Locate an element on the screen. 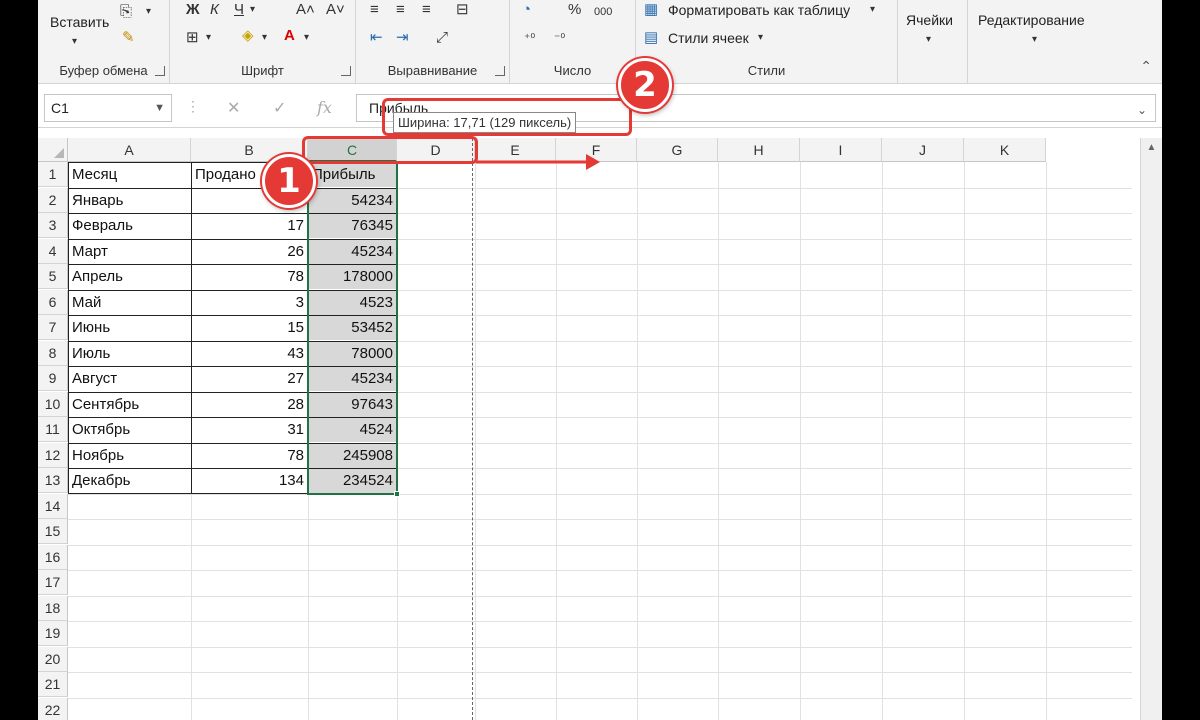 The image size is (1200, 720). format-as-table-dropdown-icon: ▾ is located at coordinates (872, 10).